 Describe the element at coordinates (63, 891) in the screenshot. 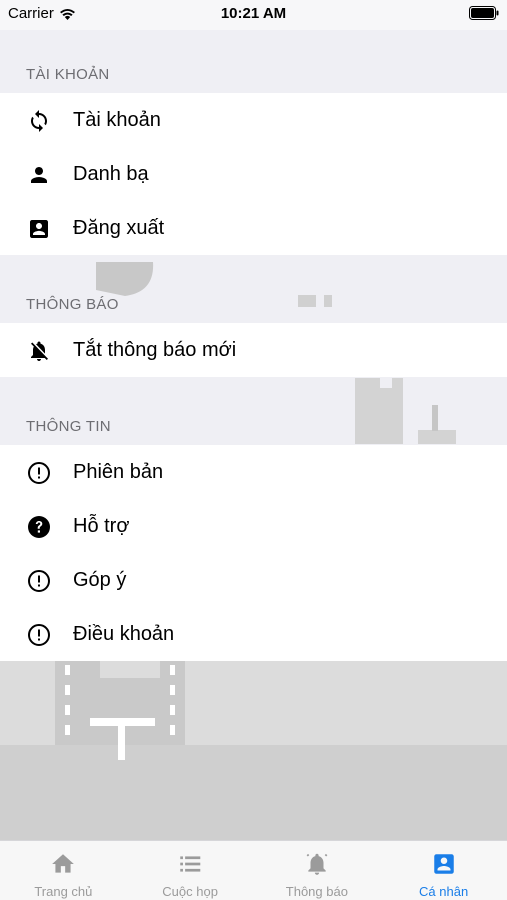

I see `tab-home-label: Trang chủ` at that location.